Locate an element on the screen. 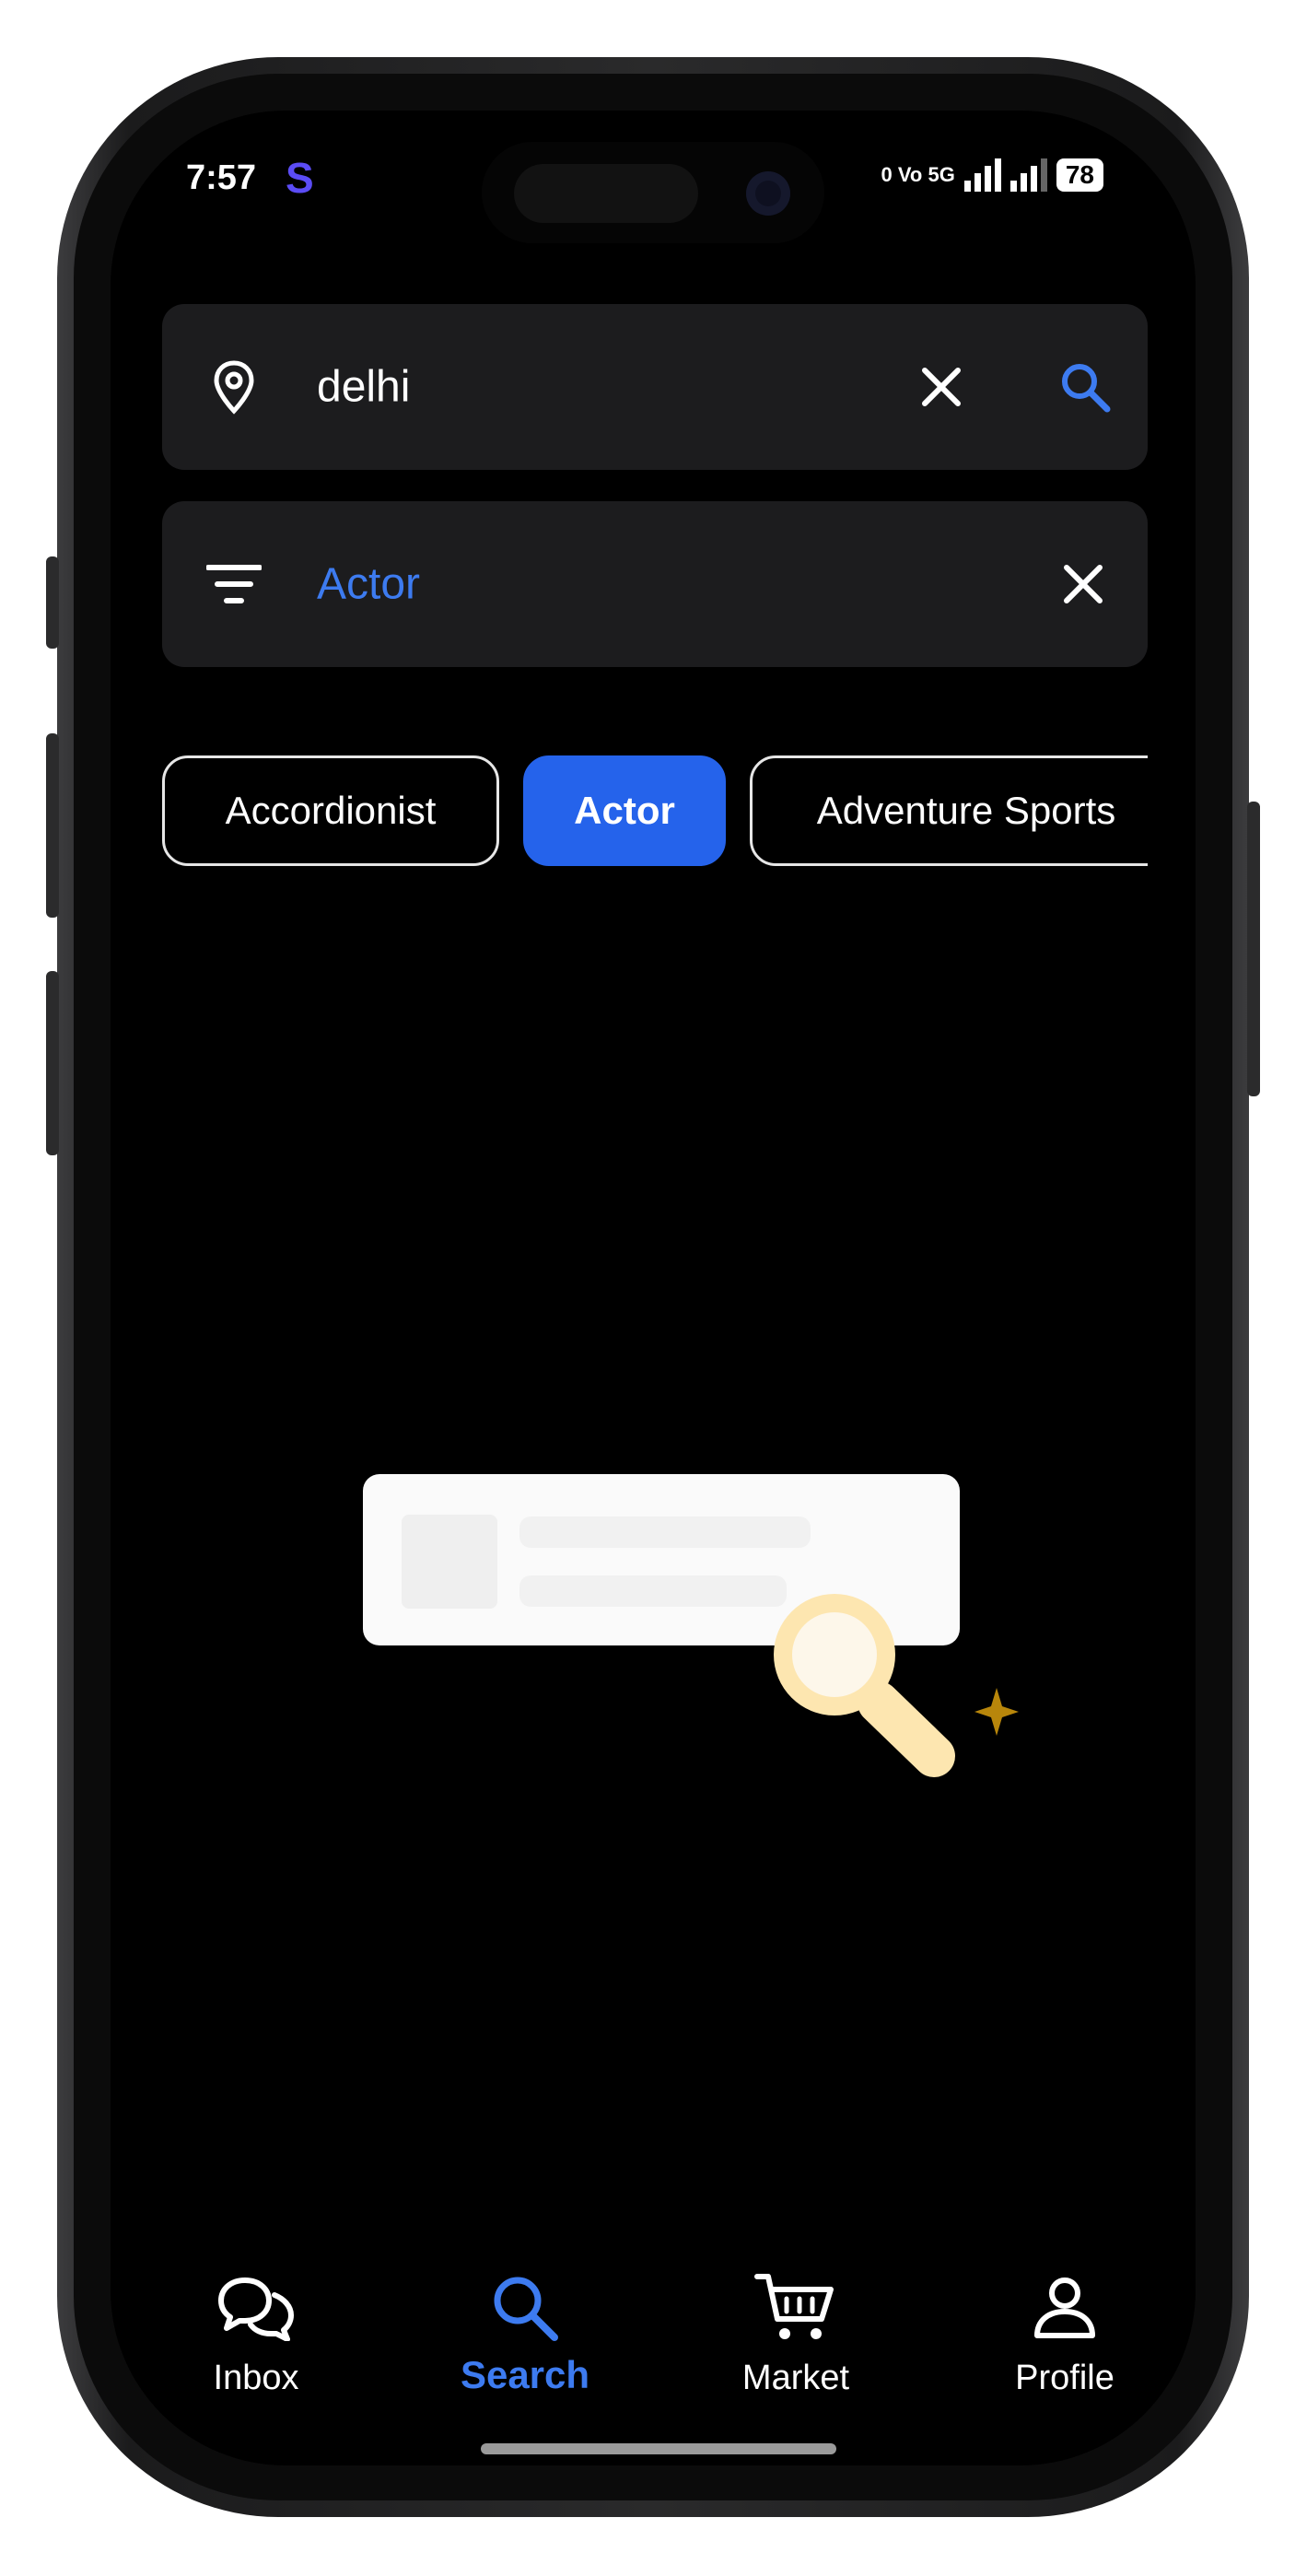 This screenshot has width=1307, height=2576. nav-inbox-label: Inbox is located at coordinates (256, 2378).